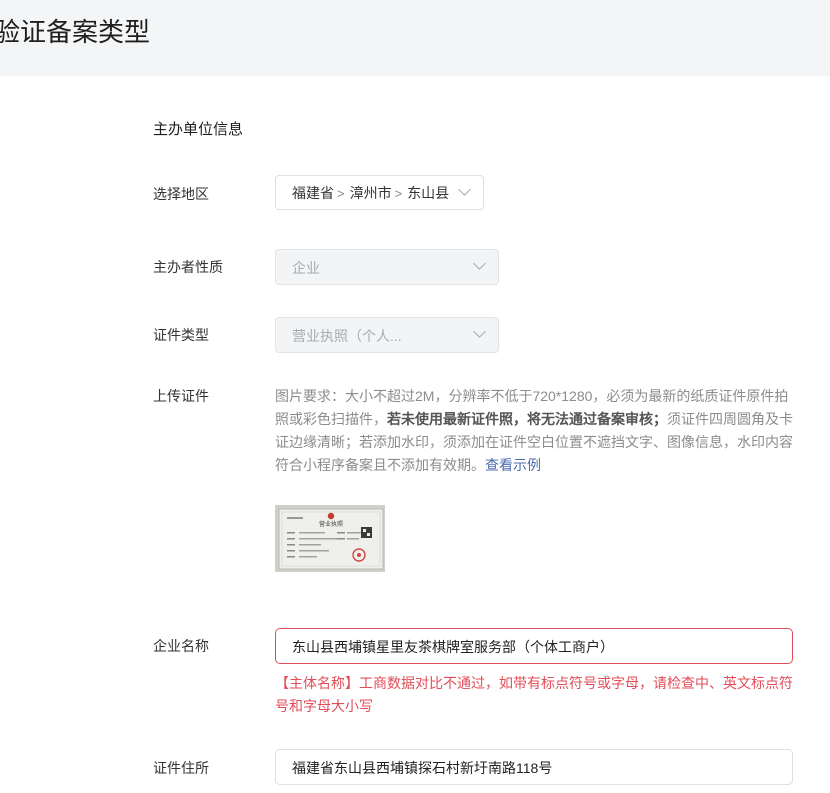 This screenshot has width=830, height=793. Describe the element at coordinates (415, 38) in the screenshot. I see `page-header: 验证备案类型` at that location.